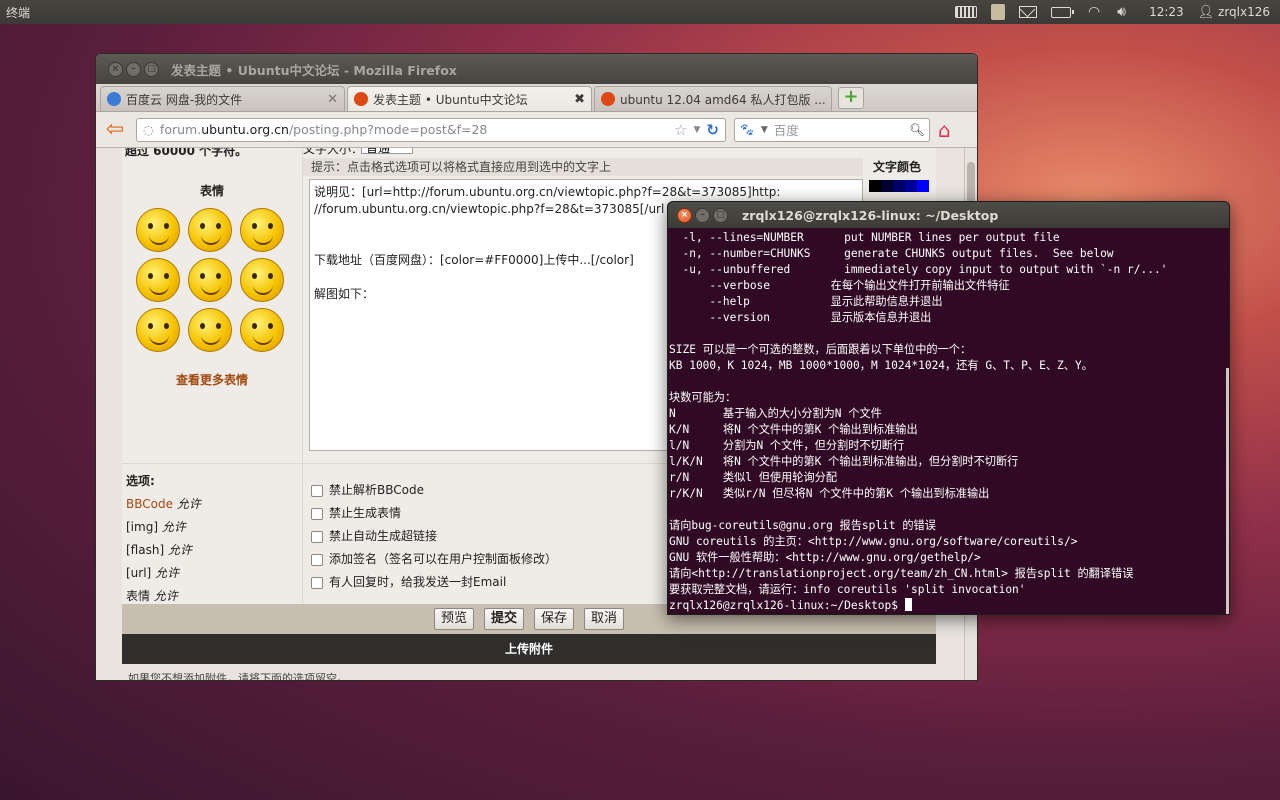 The image size is (1280, 800). I want to click on terminal-scrollbar, so click(1227, 491).